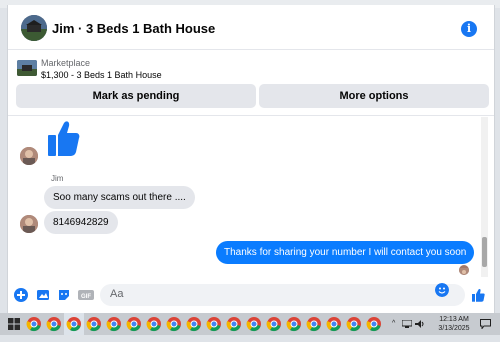 The image size is (500, 342). What do you see at coordinates (34, 28) in the screenshot?
I see `listing-avatar` at bounding box center [34, 28].